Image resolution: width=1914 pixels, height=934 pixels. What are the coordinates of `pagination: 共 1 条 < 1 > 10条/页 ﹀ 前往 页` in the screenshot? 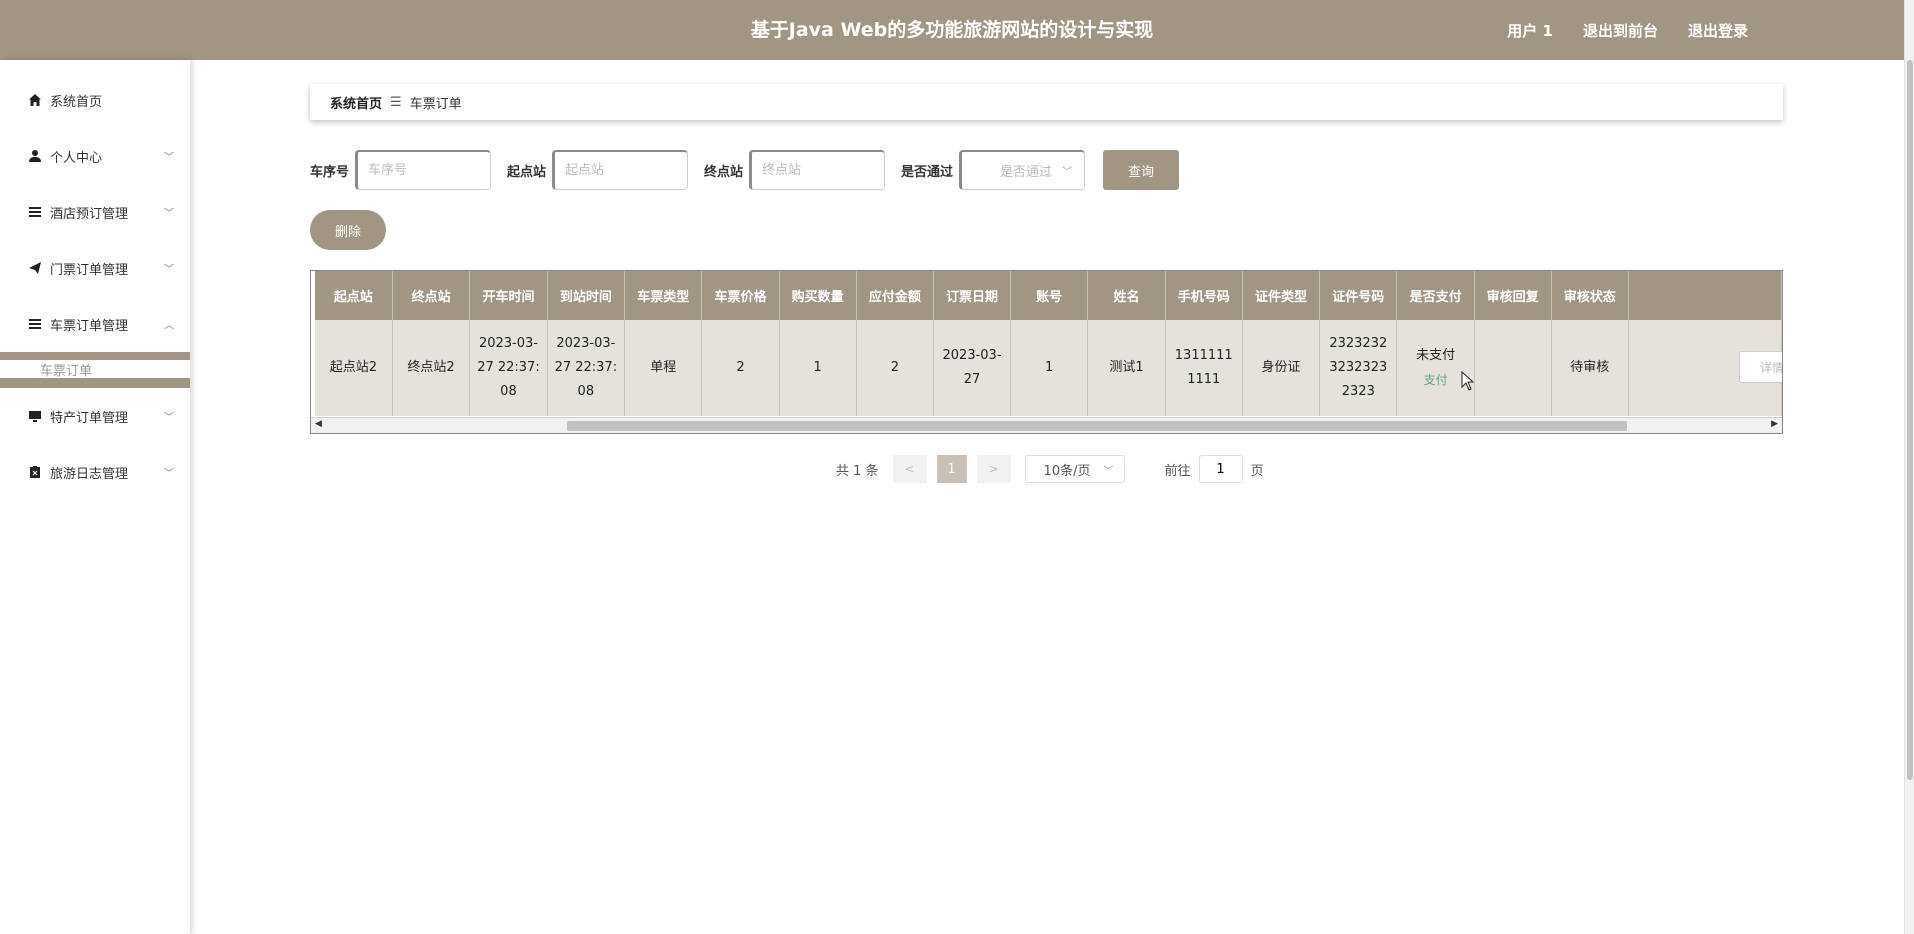 It's located at (1050, 469).